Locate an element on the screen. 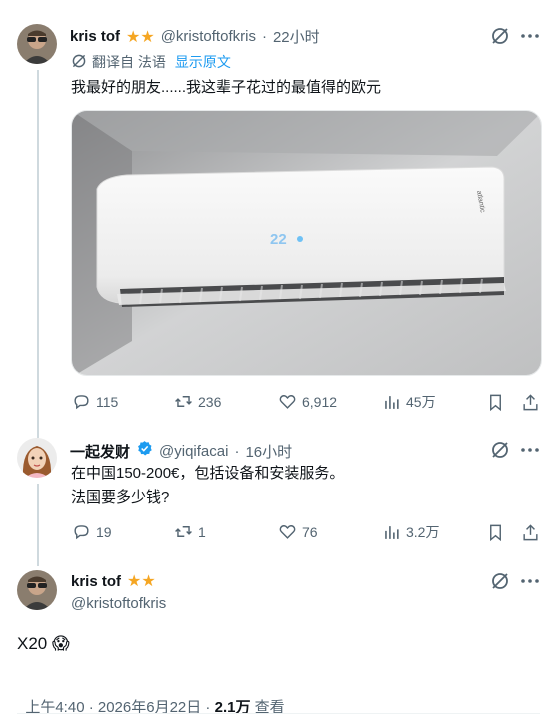 Image resolution: width=557 pixels, height=717 pixels. reply-button: 115 is located at coordinates (95, 401).